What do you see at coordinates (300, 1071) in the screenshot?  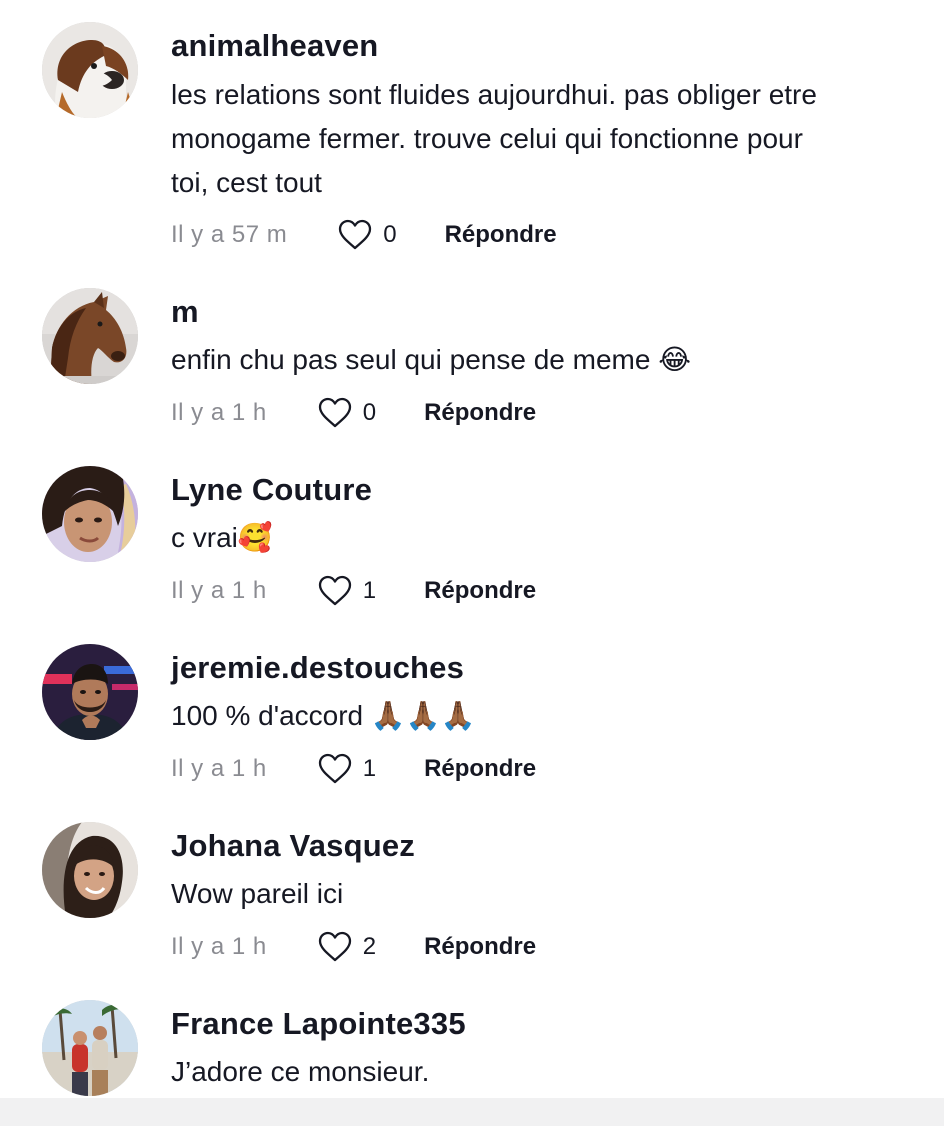 I see `comment-text-line: J’adore ce monsieur.` at bounding box center [300, 1071].